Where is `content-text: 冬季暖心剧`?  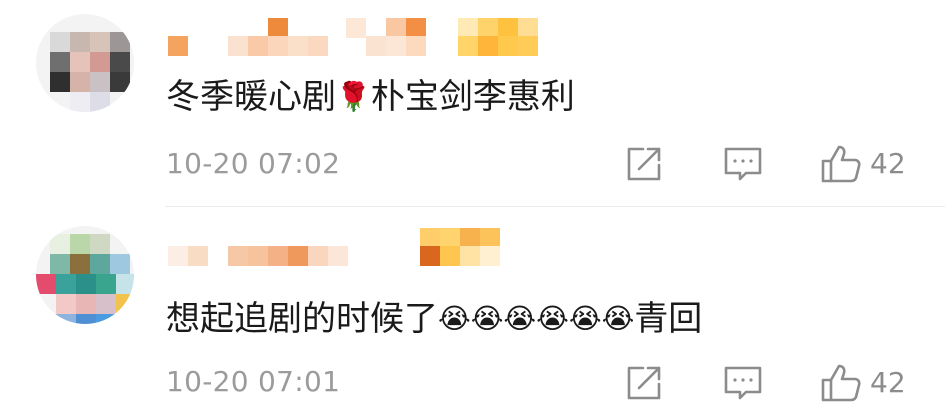
content-text: 冬季暖心剧 is located at coordinates (251, 97).